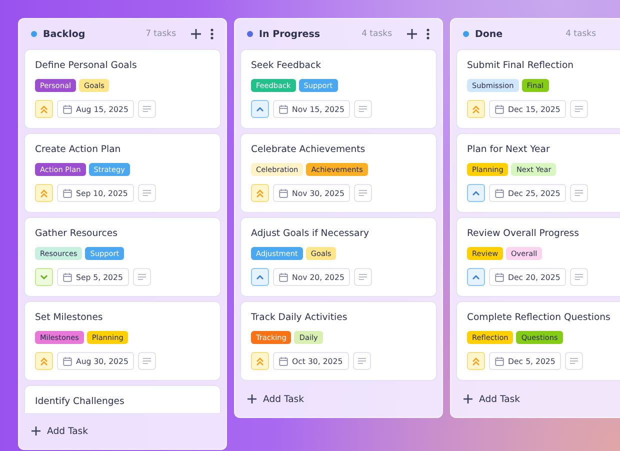 Image resolution: width=620 pixels, height=451 pixels. Describe the element at coordinates (64, 34) in the screenshot. I see `column-title: Backlog` at that location.